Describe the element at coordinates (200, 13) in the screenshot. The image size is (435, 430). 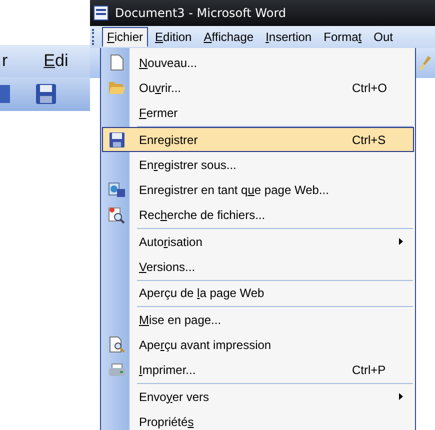
I see `window-title: Document3 - Microsoft Word` at that location.